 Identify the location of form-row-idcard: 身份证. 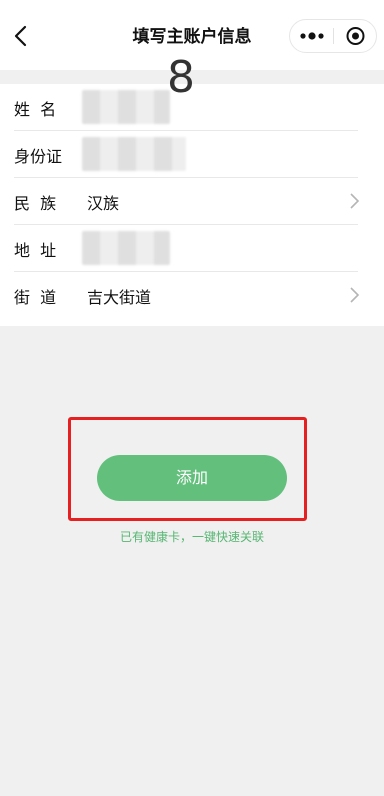
(192, 154).